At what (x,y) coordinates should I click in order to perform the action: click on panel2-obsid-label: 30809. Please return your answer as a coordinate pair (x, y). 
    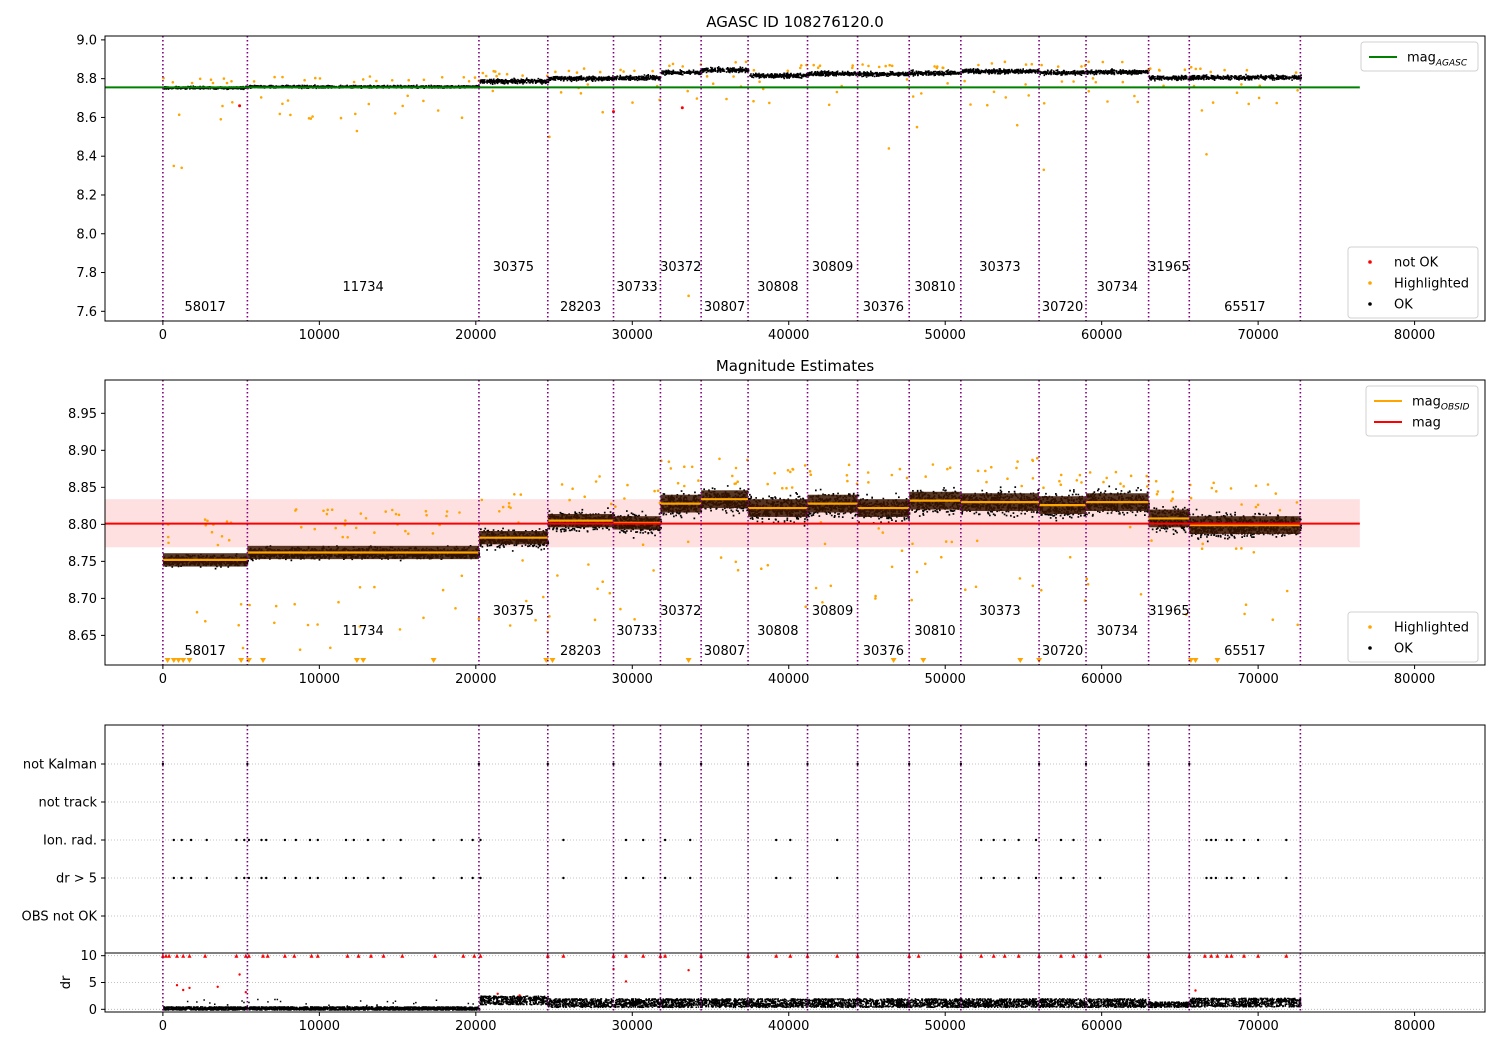
    Looking at the image, I should click on (832, 611).